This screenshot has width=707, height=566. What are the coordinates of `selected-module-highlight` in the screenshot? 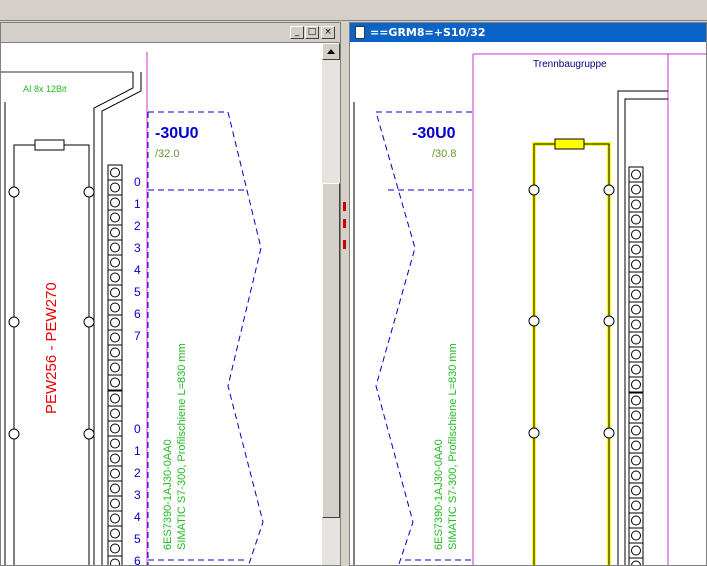 It's located at (571, 353).